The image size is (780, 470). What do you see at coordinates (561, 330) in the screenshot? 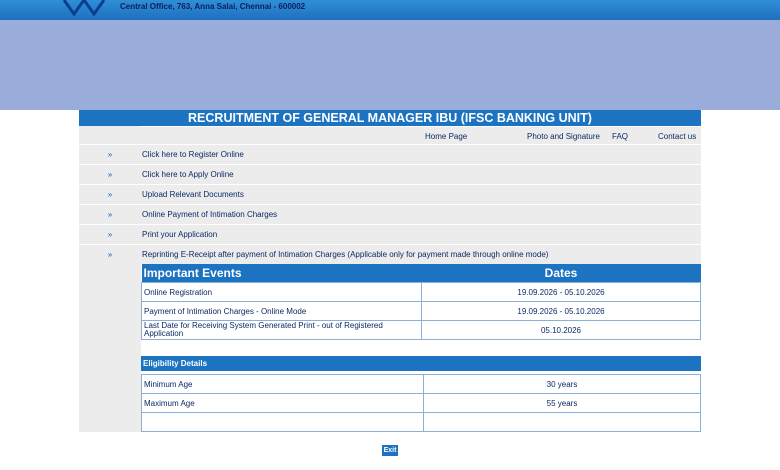
I see `event-date: 05.10.2026` at bounding box center [561, 330].